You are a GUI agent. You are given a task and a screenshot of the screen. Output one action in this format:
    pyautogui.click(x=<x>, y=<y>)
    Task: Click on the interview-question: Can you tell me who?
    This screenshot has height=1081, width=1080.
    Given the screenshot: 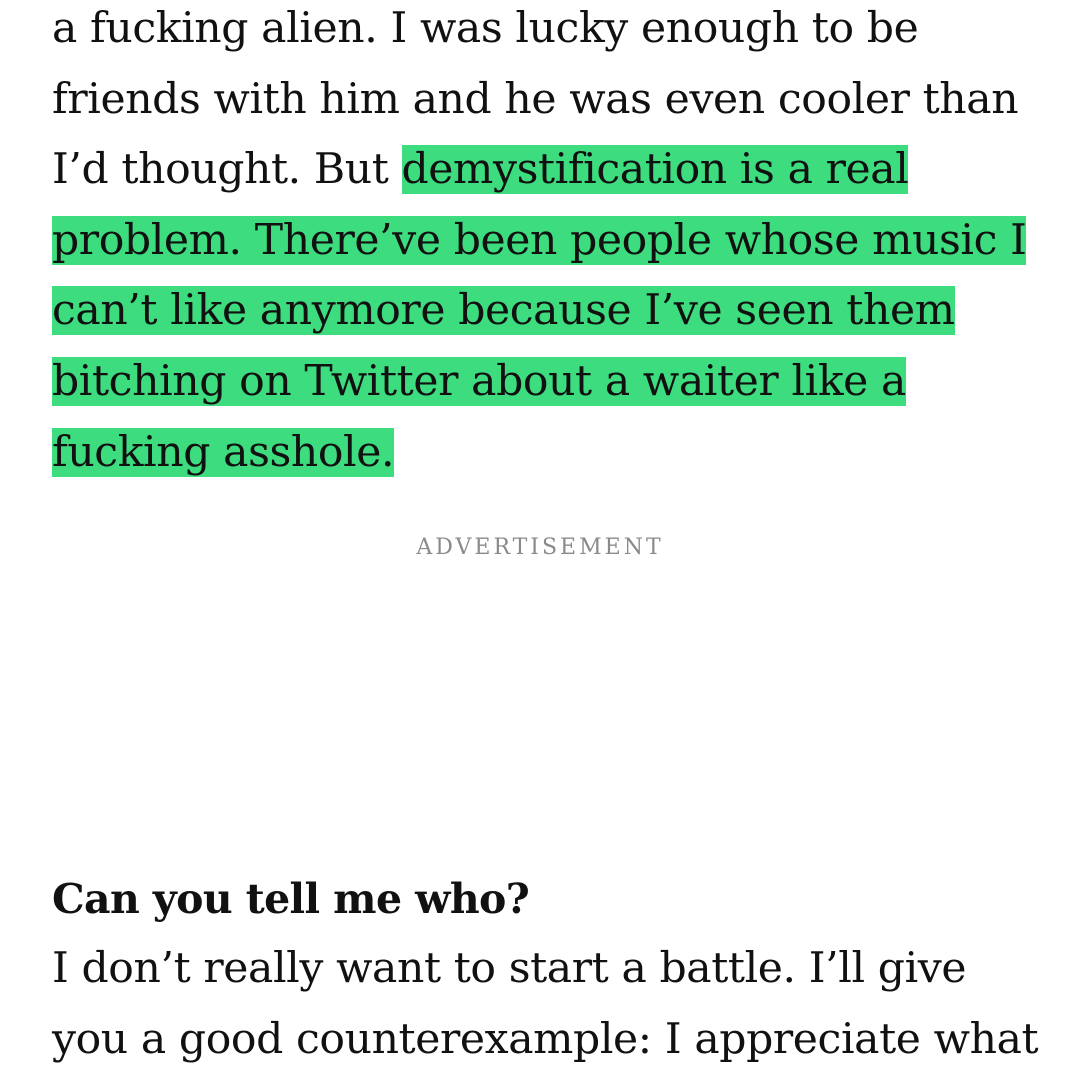 What is the action you would take?
    pyautogui.click(x=291, y=899)
    